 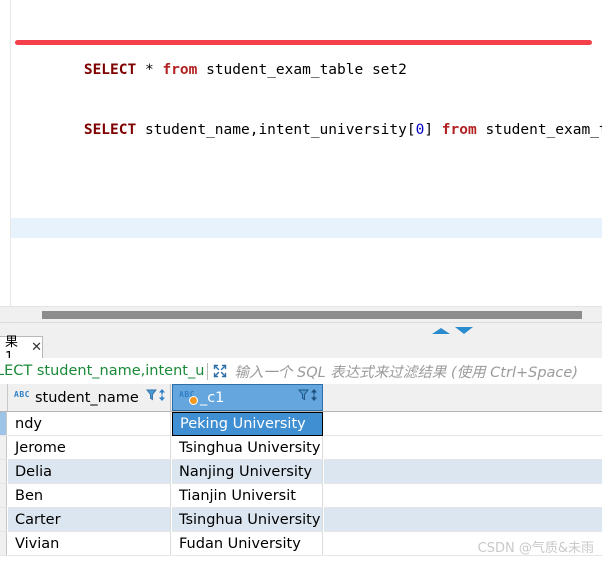 I want to click on cell-text: Vivian, so click(x=37, y=543).